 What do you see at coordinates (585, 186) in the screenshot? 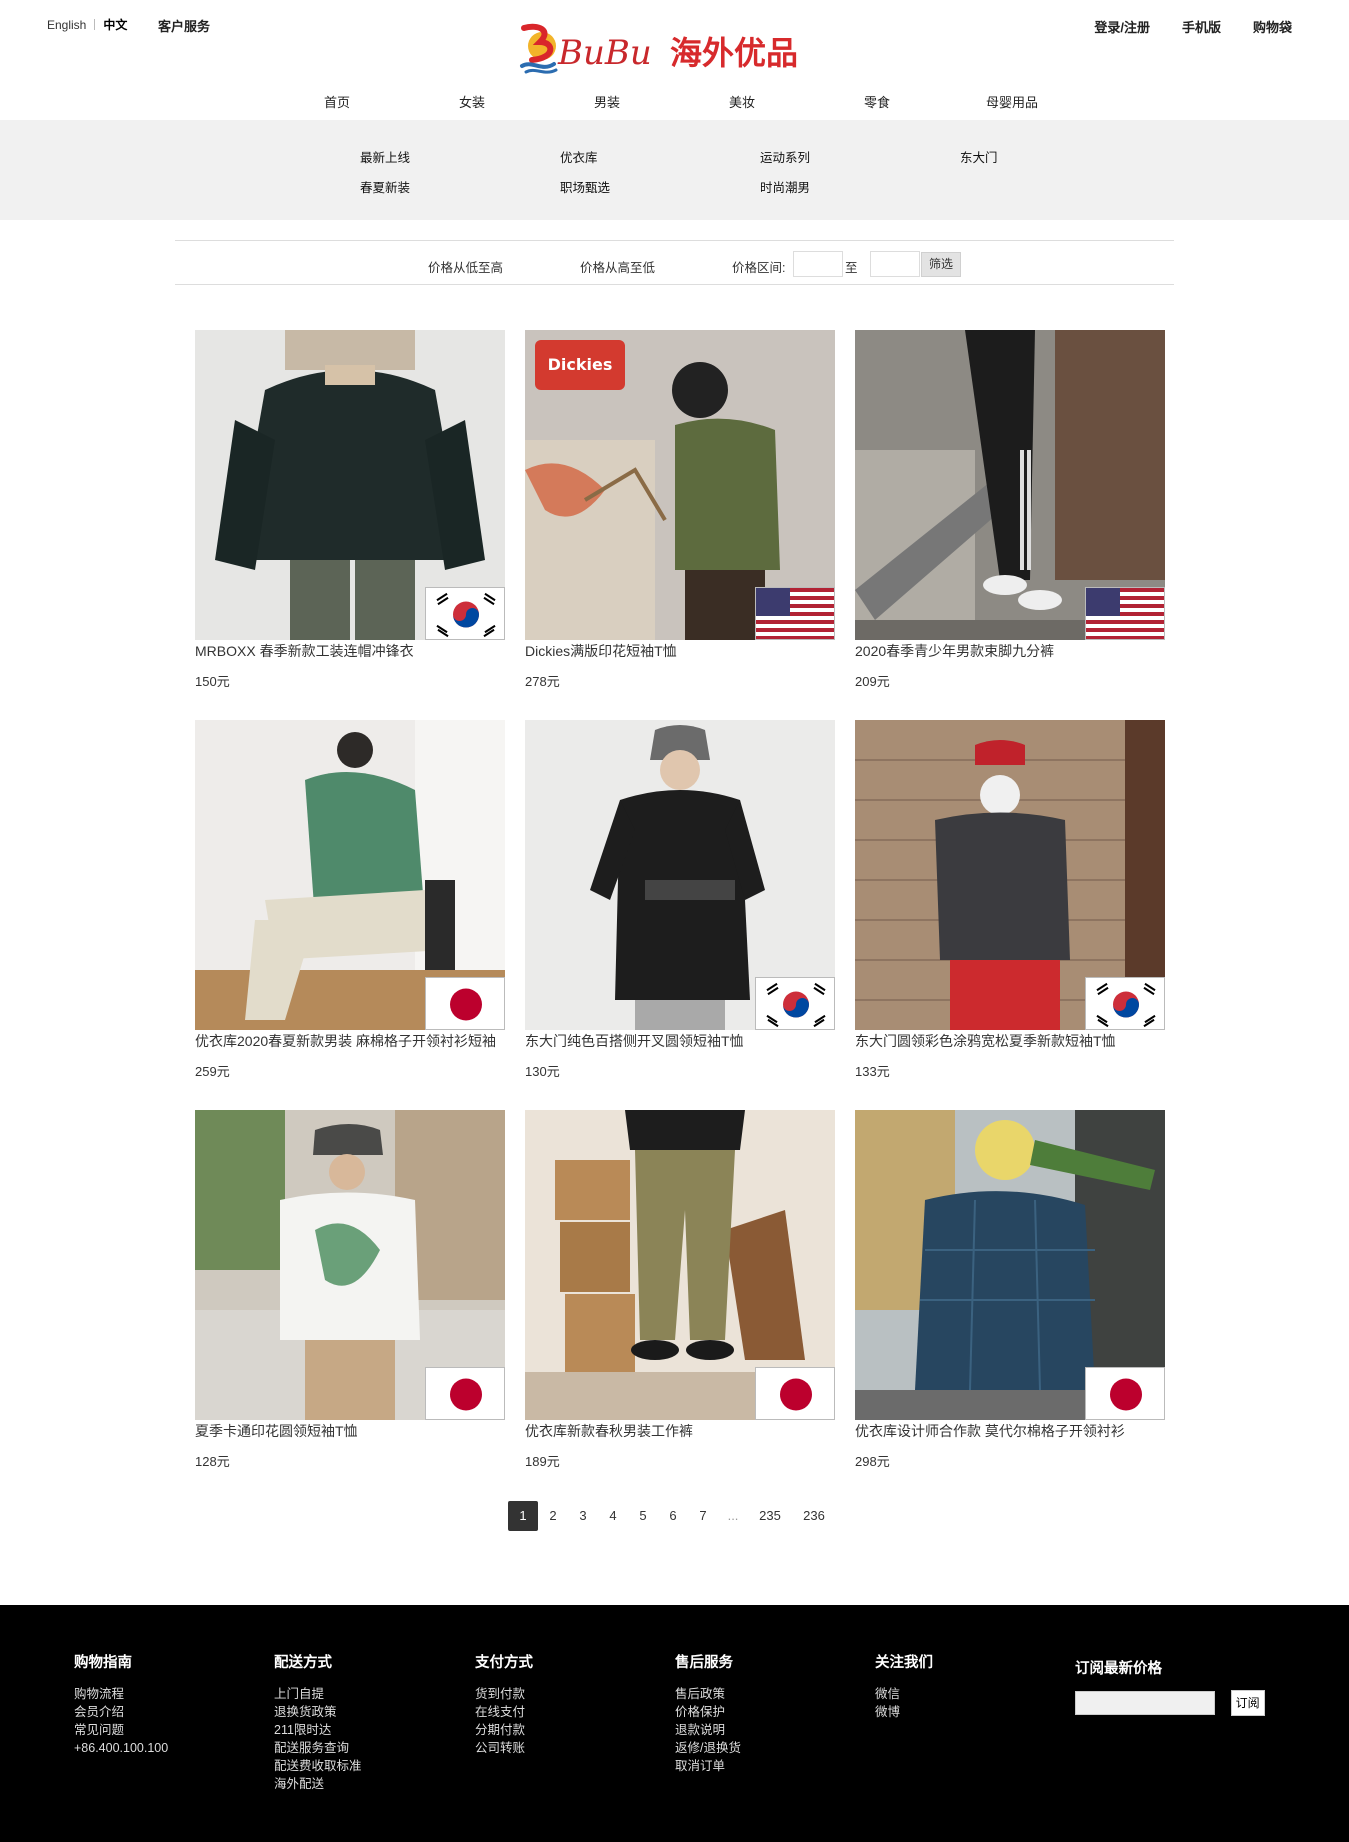
I see `subnav-workwear: 职场甄选` at bounding box center [585, 186].